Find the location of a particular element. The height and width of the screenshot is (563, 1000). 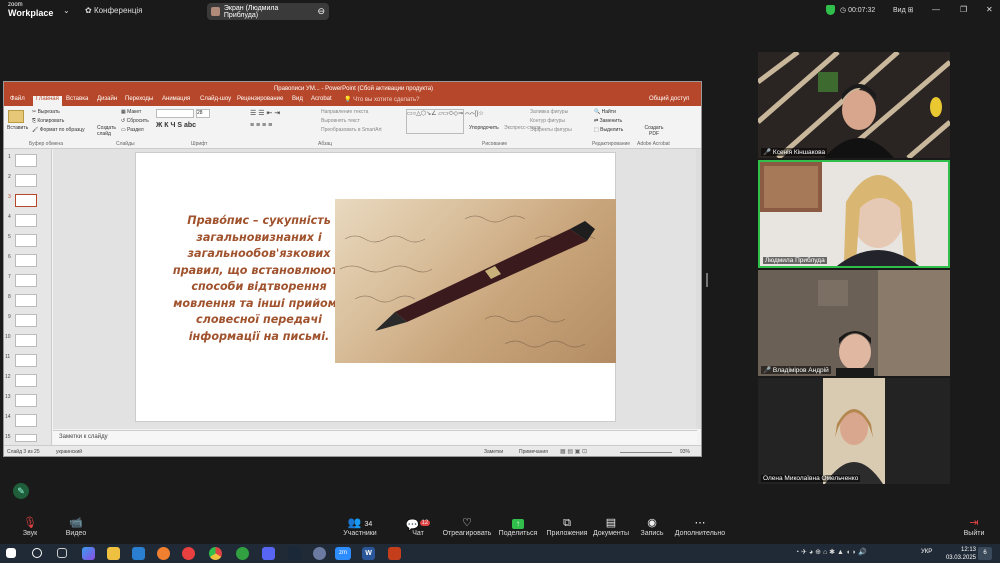

reset-button: ↺ Сбросить is located at coordinates (135, 121).